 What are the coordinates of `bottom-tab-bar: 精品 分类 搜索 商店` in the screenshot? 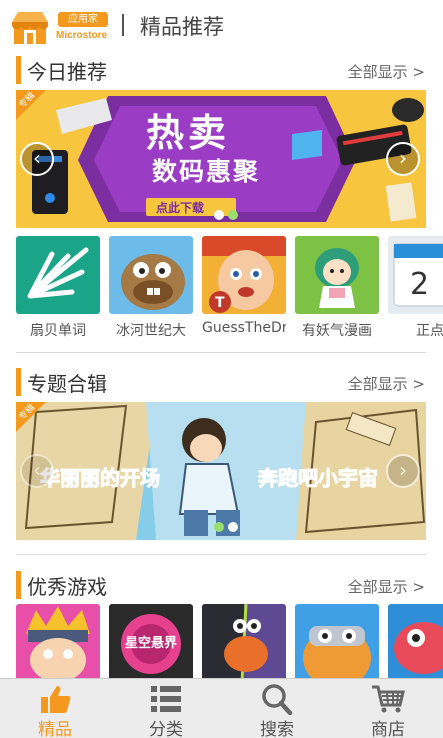 It's located at (221, 708).